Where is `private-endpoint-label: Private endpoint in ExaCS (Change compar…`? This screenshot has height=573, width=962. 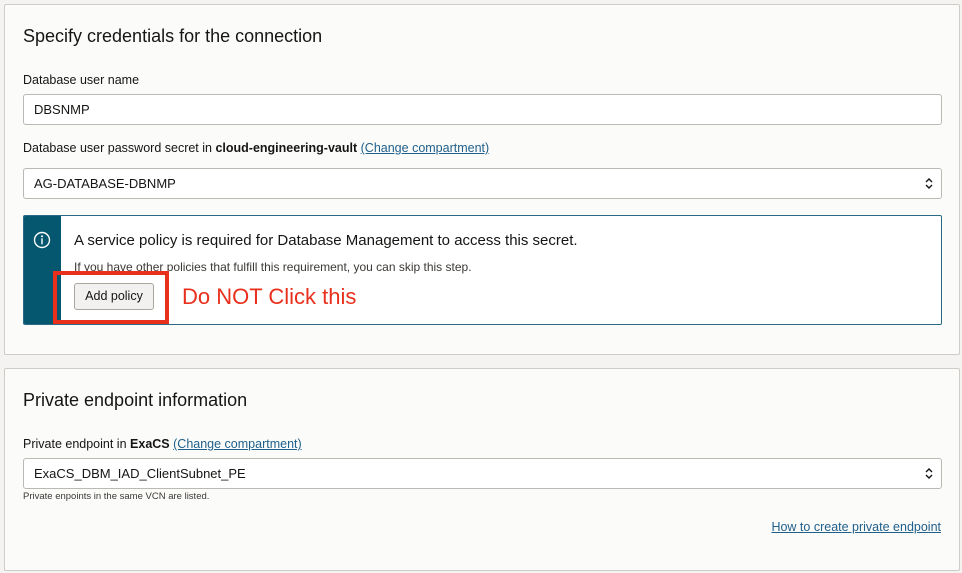 private-endpoint-label: Private endpoint in ExaCS (Change compar… is located at coordinates (162, 444).